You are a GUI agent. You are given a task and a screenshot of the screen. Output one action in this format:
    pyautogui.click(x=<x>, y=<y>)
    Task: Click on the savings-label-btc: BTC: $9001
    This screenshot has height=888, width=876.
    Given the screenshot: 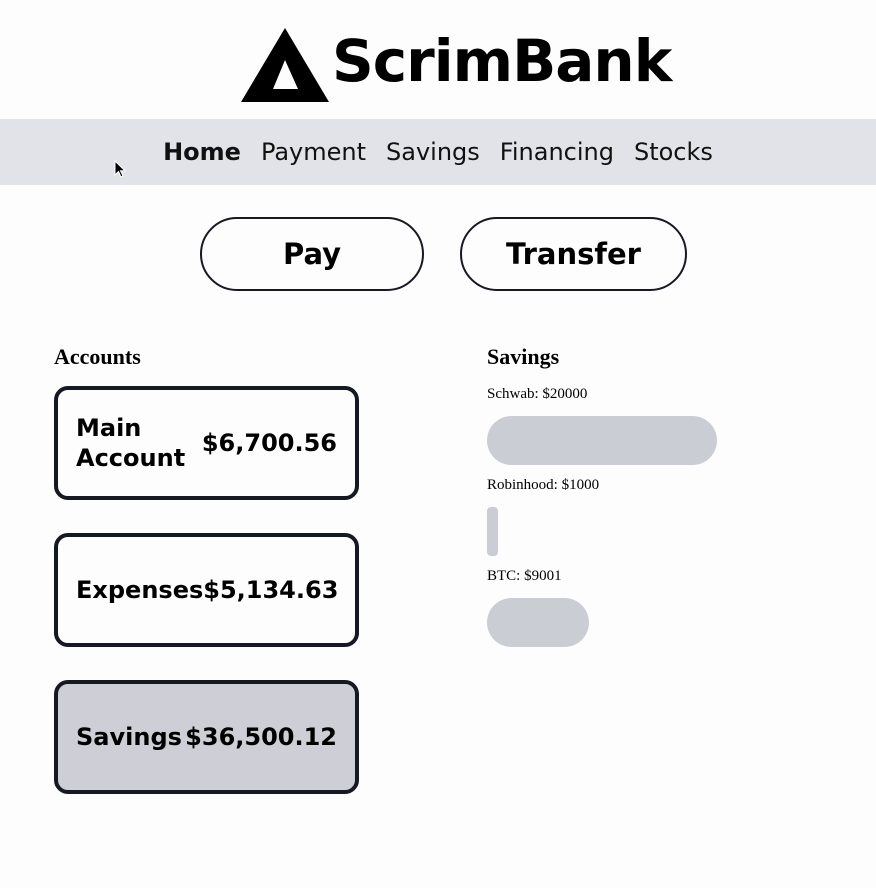 What is the action you would take?
    pyautogui.click(x=524, y=576)
    